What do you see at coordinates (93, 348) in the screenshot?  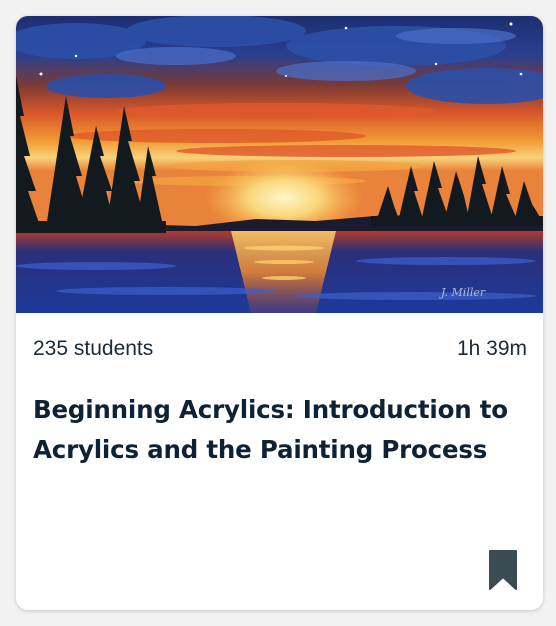 I see `student-count: 235 students` at bounding box center [93, 348].